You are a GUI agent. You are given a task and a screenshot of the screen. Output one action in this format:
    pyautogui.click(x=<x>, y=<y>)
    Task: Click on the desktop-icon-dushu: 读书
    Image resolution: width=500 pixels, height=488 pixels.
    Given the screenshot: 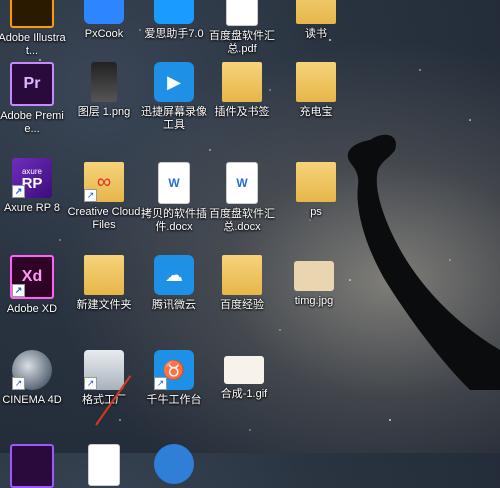 What is the action you would take?
    pyautogui.click(x=316, y=20)
    